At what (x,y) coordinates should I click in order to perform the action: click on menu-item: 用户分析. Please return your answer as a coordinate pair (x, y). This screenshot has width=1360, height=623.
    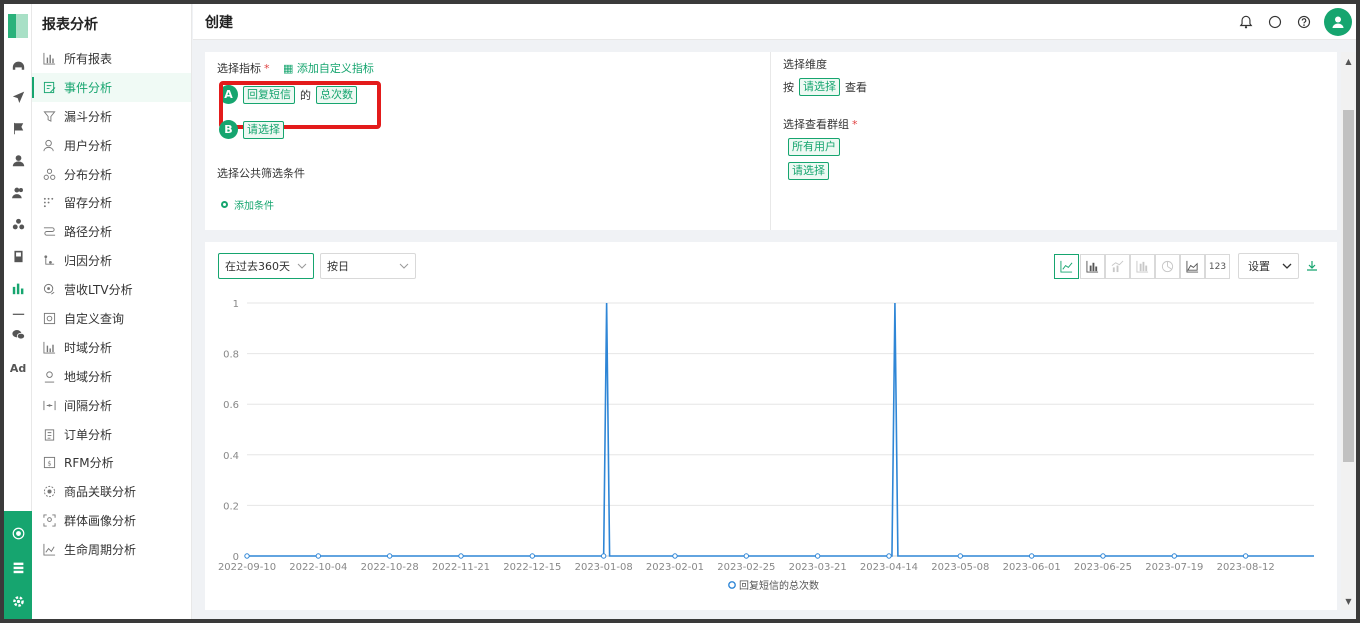
    Looking at the image, I should click on (111, 145).